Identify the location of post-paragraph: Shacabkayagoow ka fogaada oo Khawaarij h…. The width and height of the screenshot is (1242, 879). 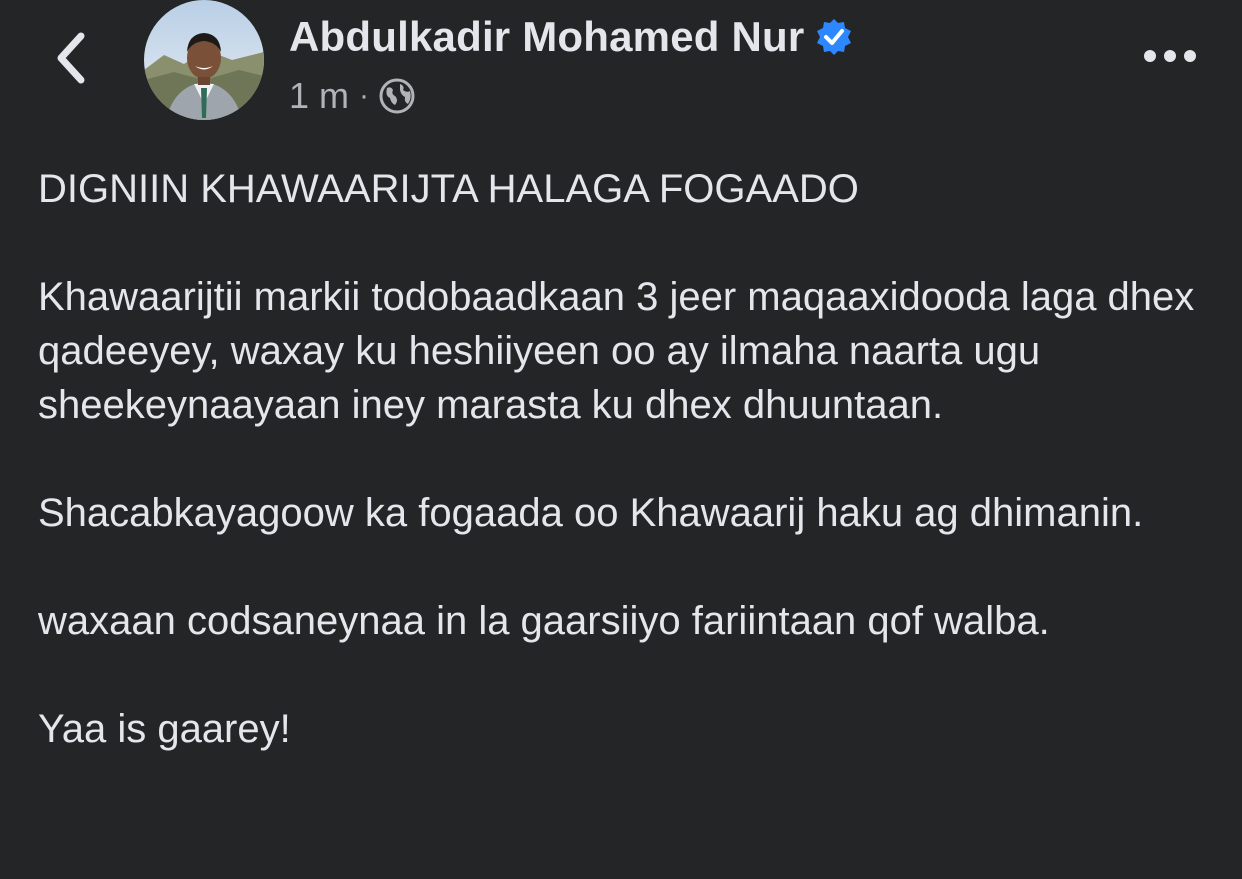
(591, 513).